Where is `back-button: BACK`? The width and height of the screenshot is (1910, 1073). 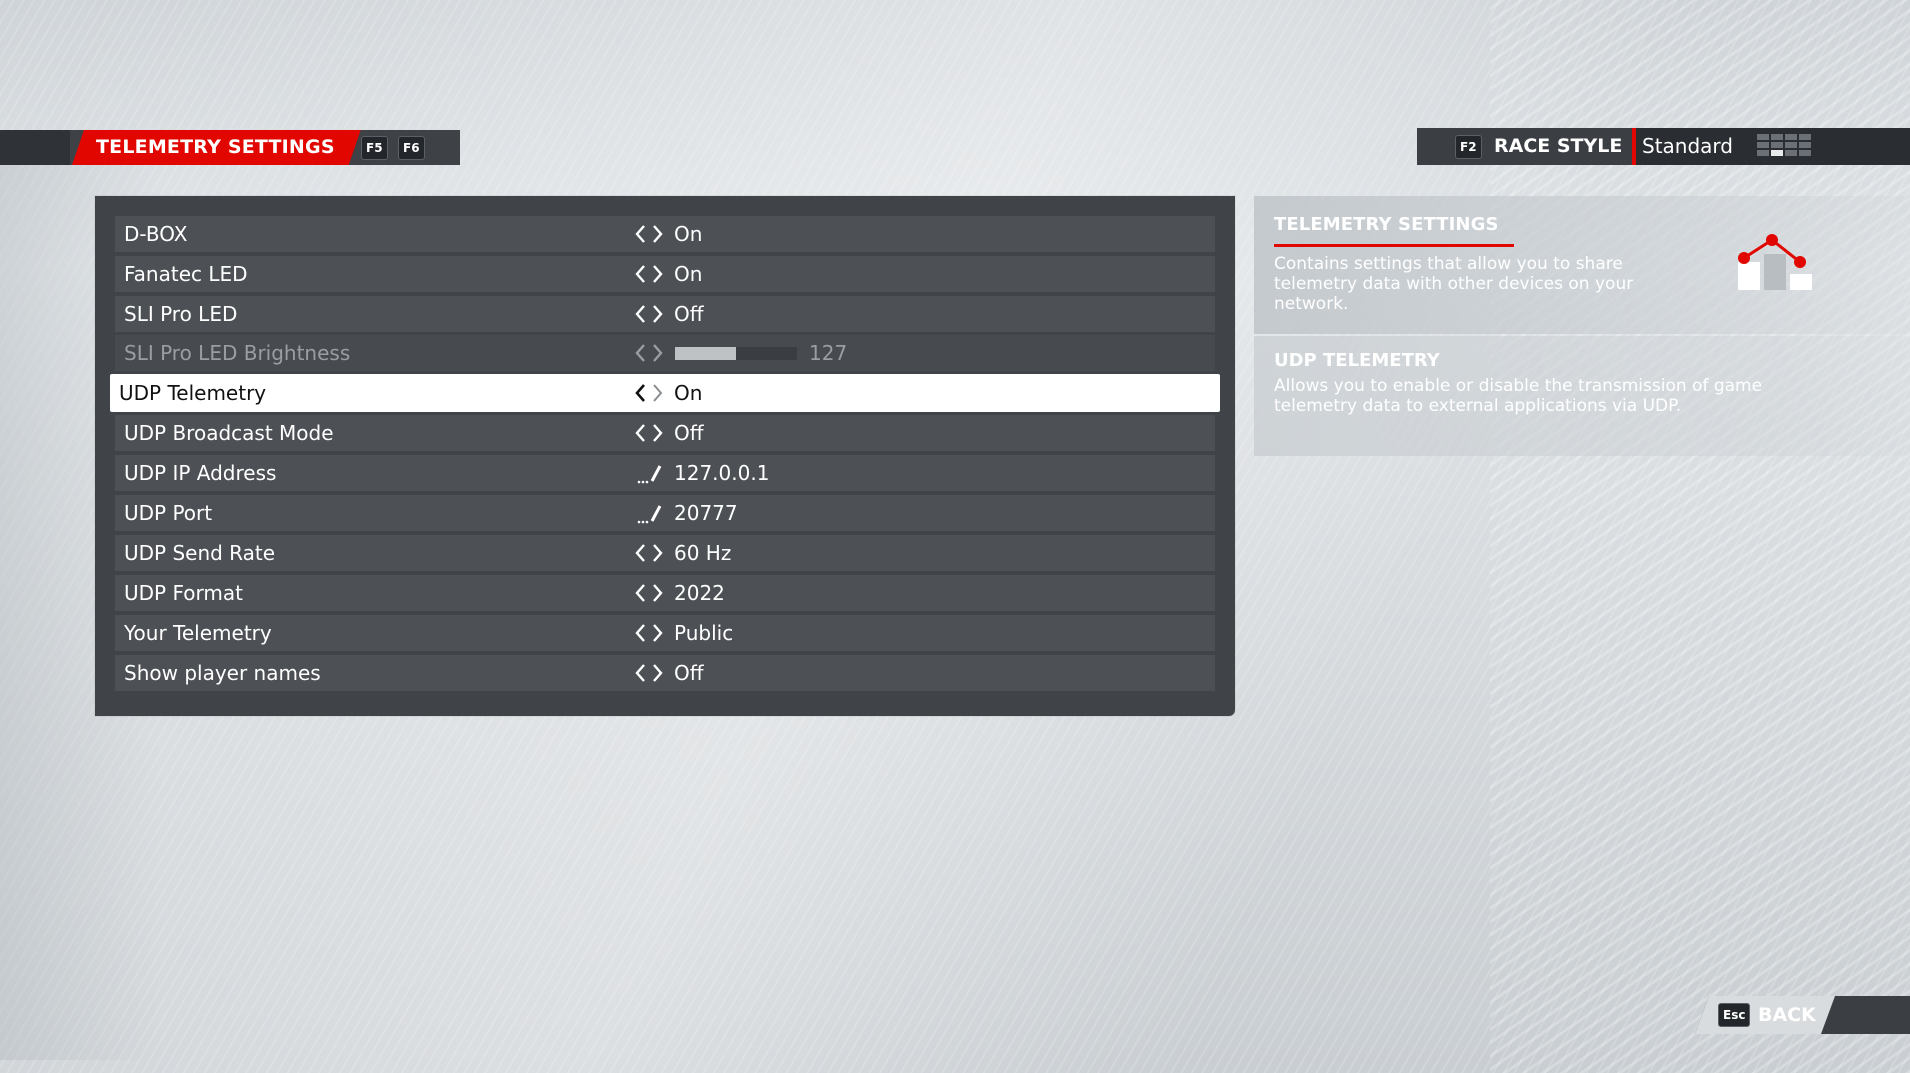 back-button: BACK is located at coordinates (1787, 1015).